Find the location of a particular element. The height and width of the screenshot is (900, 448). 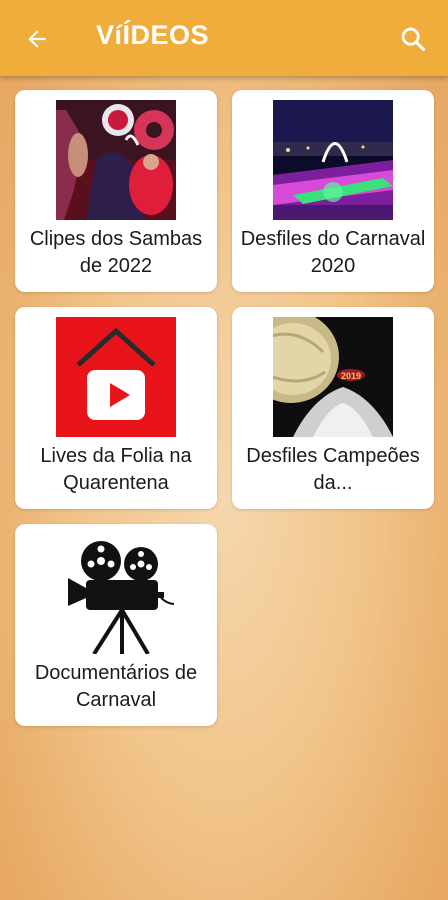

back-button is located at coordinates (37, 39).